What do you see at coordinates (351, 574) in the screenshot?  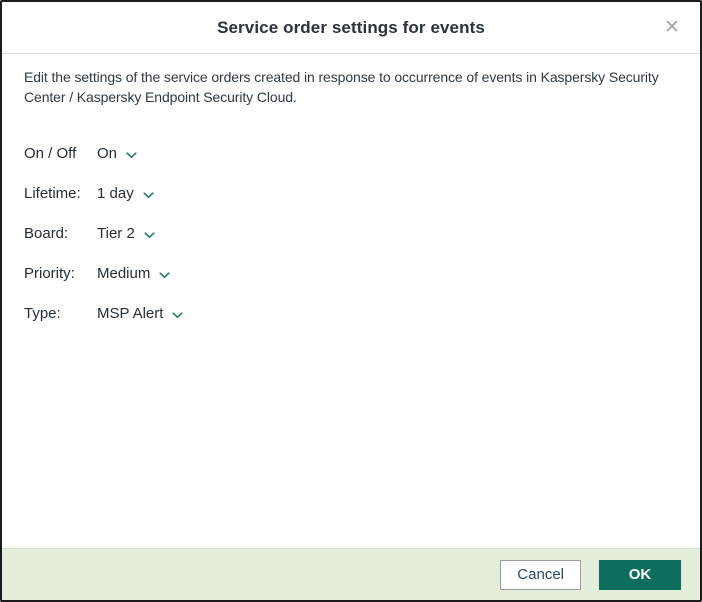 I see `dialog-footer: Cancel OK` at bounding box center [351, 574].